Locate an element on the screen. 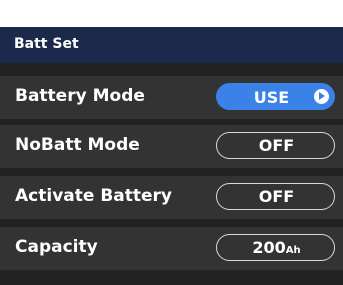 The width and height of the screenshot is (343, 285). capacity-field: 200Ah is located at coordinates (275, 247).